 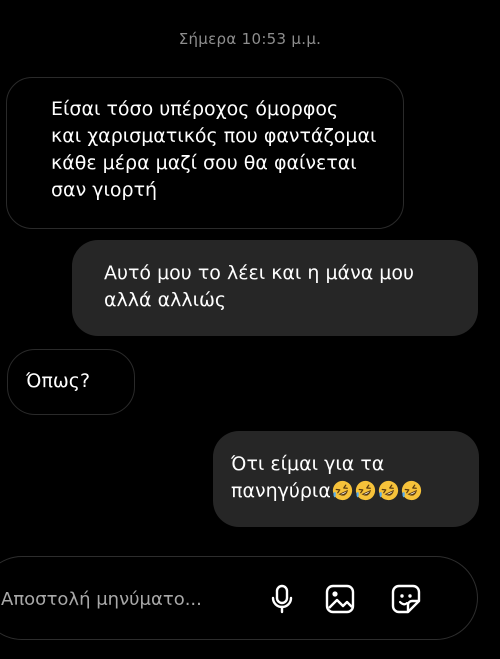 I want to click on message-line: σαν γιορτή, so click(x=104, y=190).